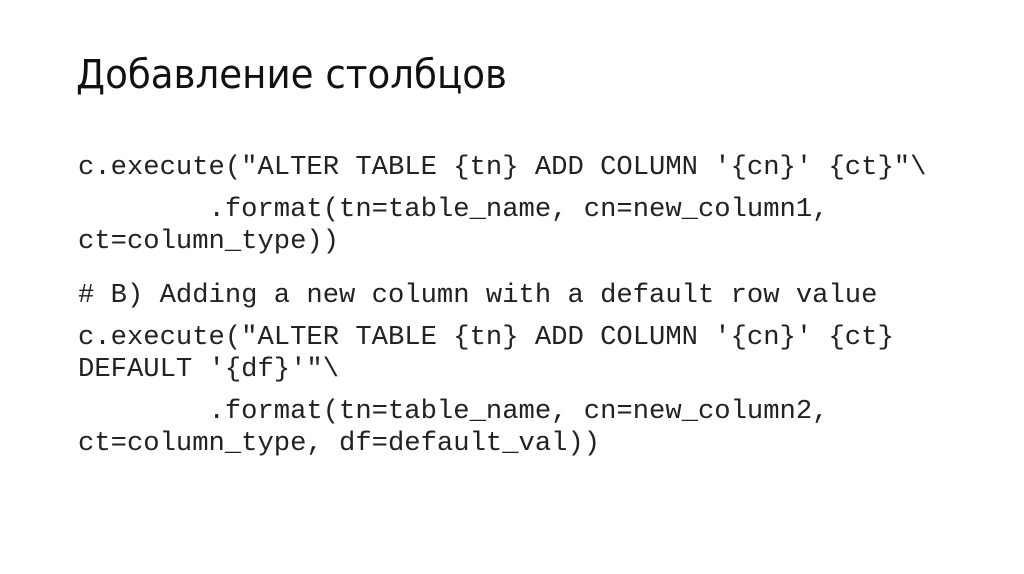 This screenshot has height=574, width=1024. Describe the element at coordinates (291, 75) in the screenshot. I see `slide-title: Добавление столбцов` at that location.